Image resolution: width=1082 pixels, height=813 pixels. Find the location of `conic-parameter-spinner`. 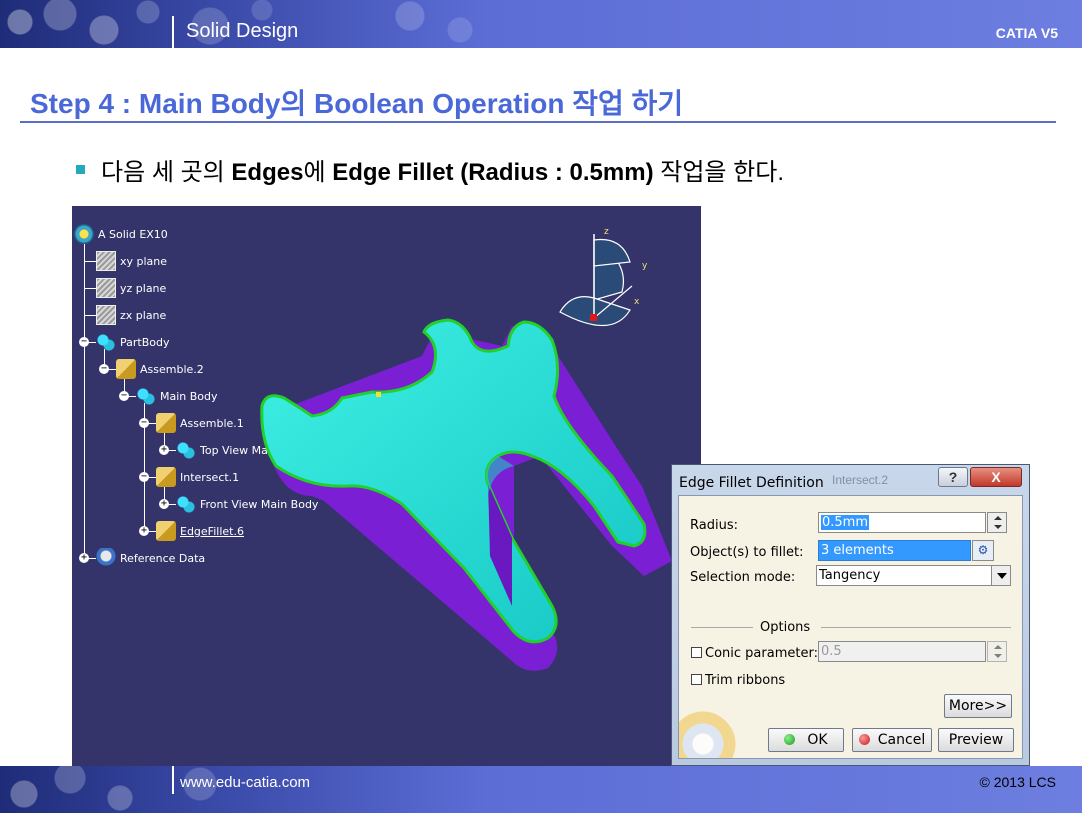

conic-parameter-spinner is located at coordinates (997, 651).